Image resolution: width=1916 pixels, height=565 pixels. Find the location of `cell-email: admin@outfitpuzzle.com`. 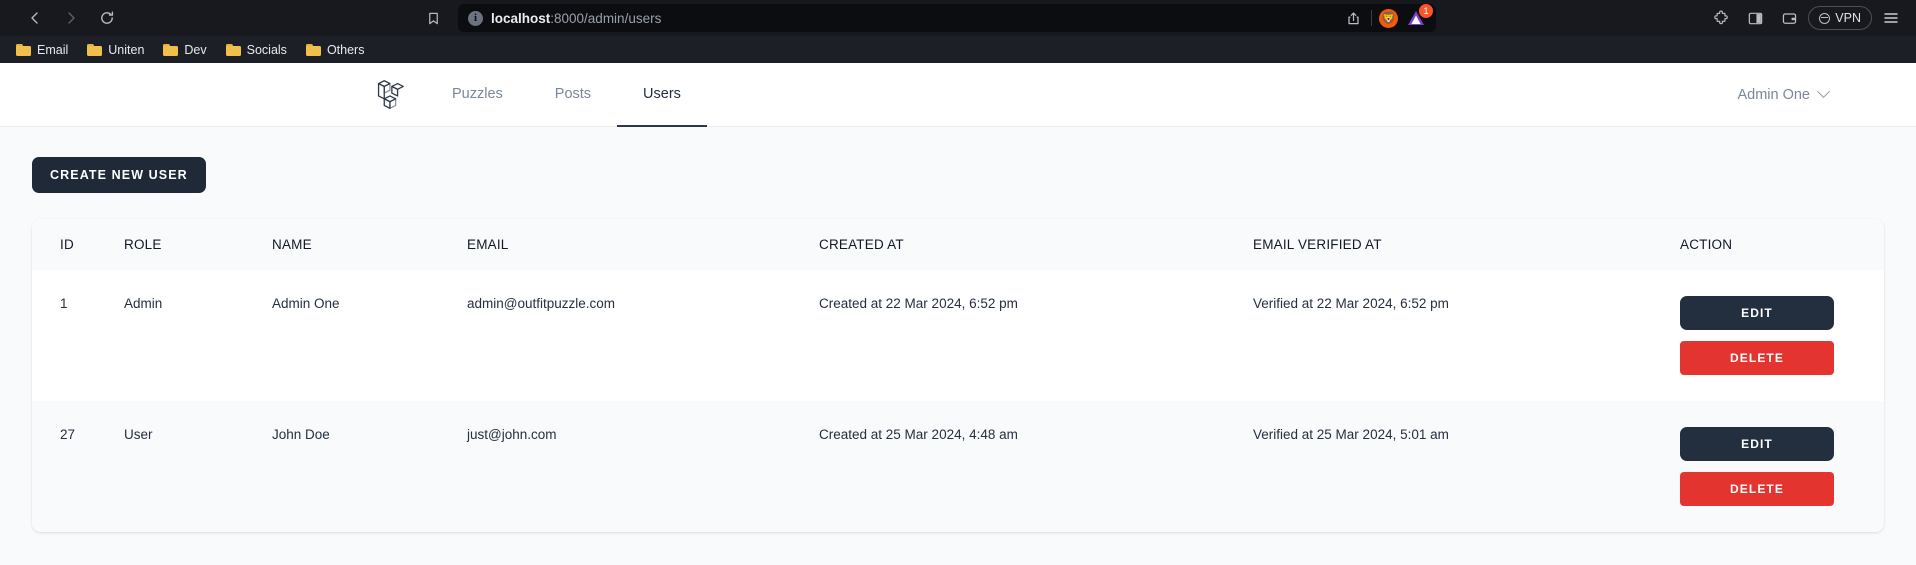

cell-email: admin@outfitpuzzle.com is located at coordinates (541, 303).